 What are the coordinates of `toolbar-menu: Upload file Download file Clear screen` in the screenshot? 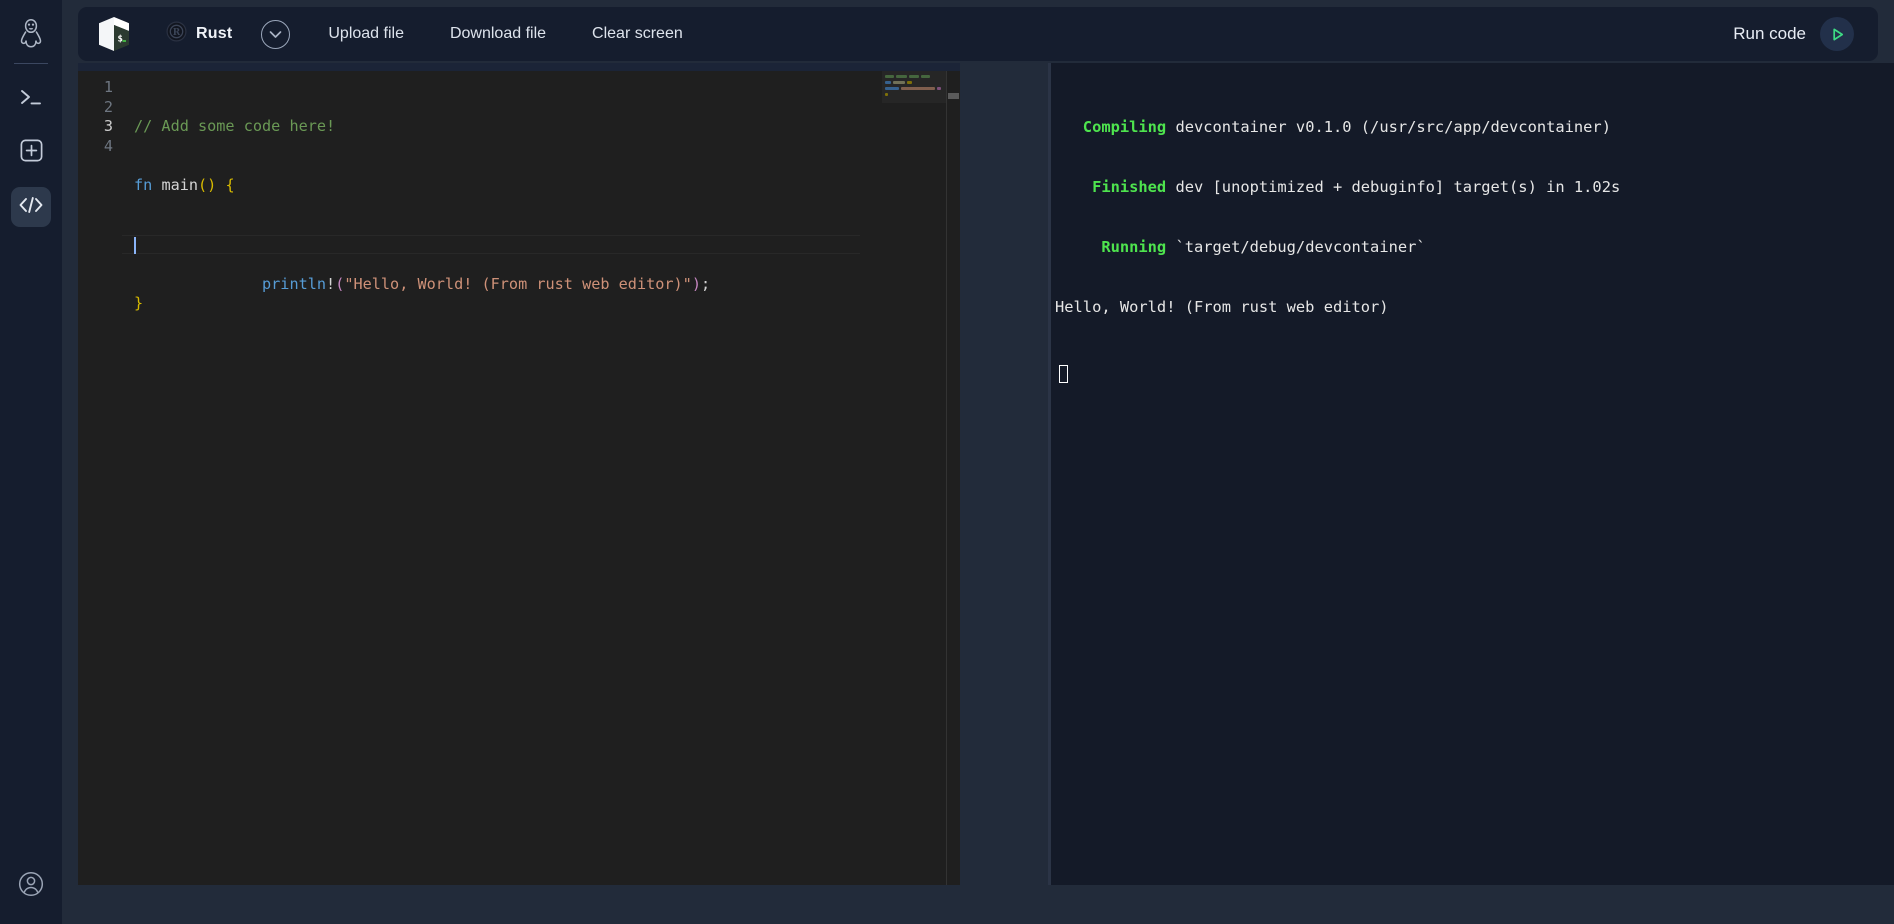 It's located at (505, 34).